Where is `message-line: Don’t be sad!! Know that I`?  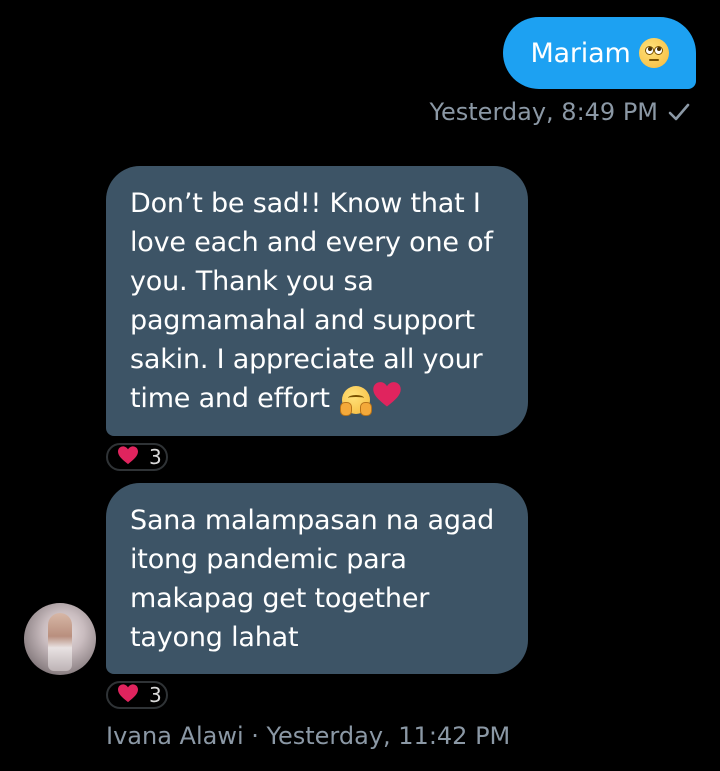 message-line: Don’t be sad!! Know that I is located at coordinates (305, 203).